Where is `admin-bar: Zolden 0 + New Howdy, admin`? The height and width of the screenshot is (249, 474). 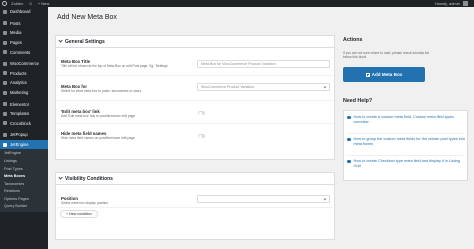
admin-bar: Zolden 0 + New Howdy, admin is located at coordinates (237, 3).